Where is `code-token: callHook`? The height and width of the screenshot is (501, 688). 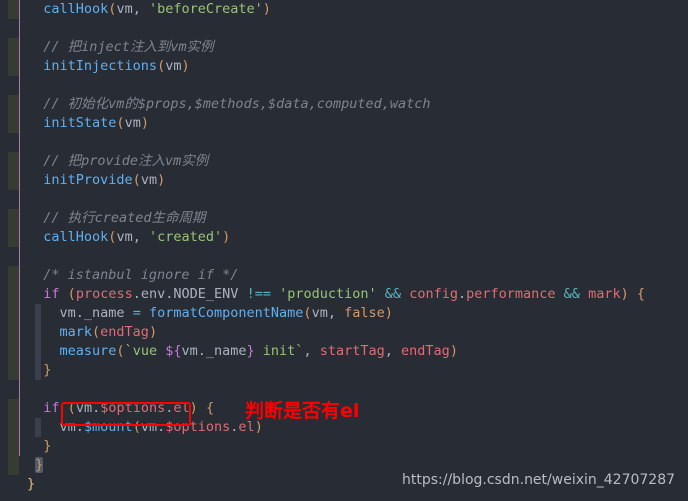 code-token: callHook is located at coordinates (76, 9).